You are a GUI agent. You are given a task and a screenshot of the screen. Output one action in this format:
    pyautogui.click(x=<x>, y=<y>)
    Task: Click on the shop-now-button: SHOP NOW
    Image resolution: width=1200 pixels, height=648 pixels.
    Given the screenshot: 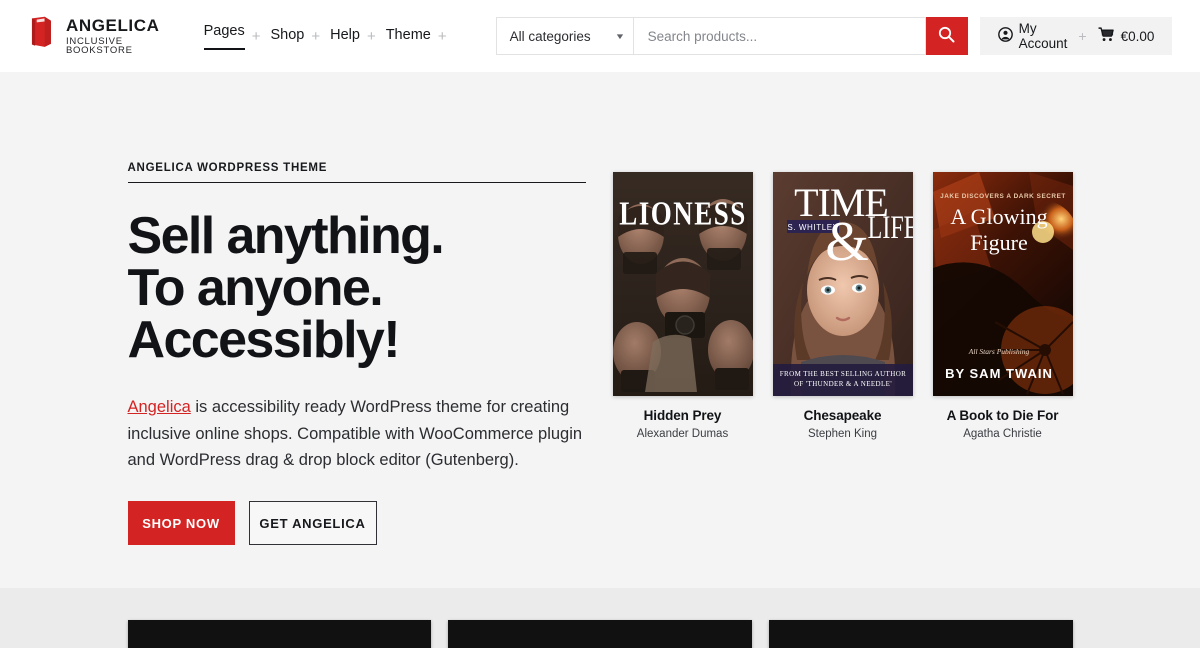 What is the action you would take?
    pyautogui.click(x=181, y=523)
    